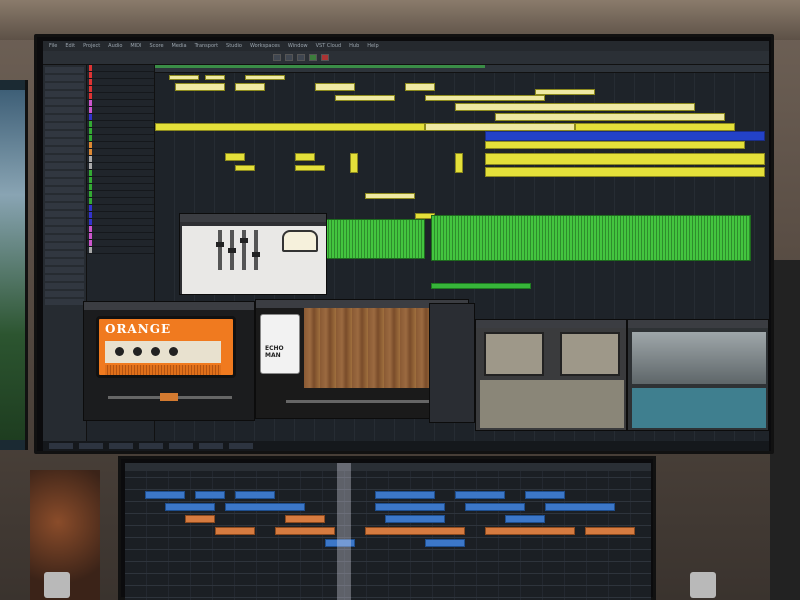  Describe the element at coordinates (452, 363) in the screenshot. I see `effect-rack-panel` at that location.